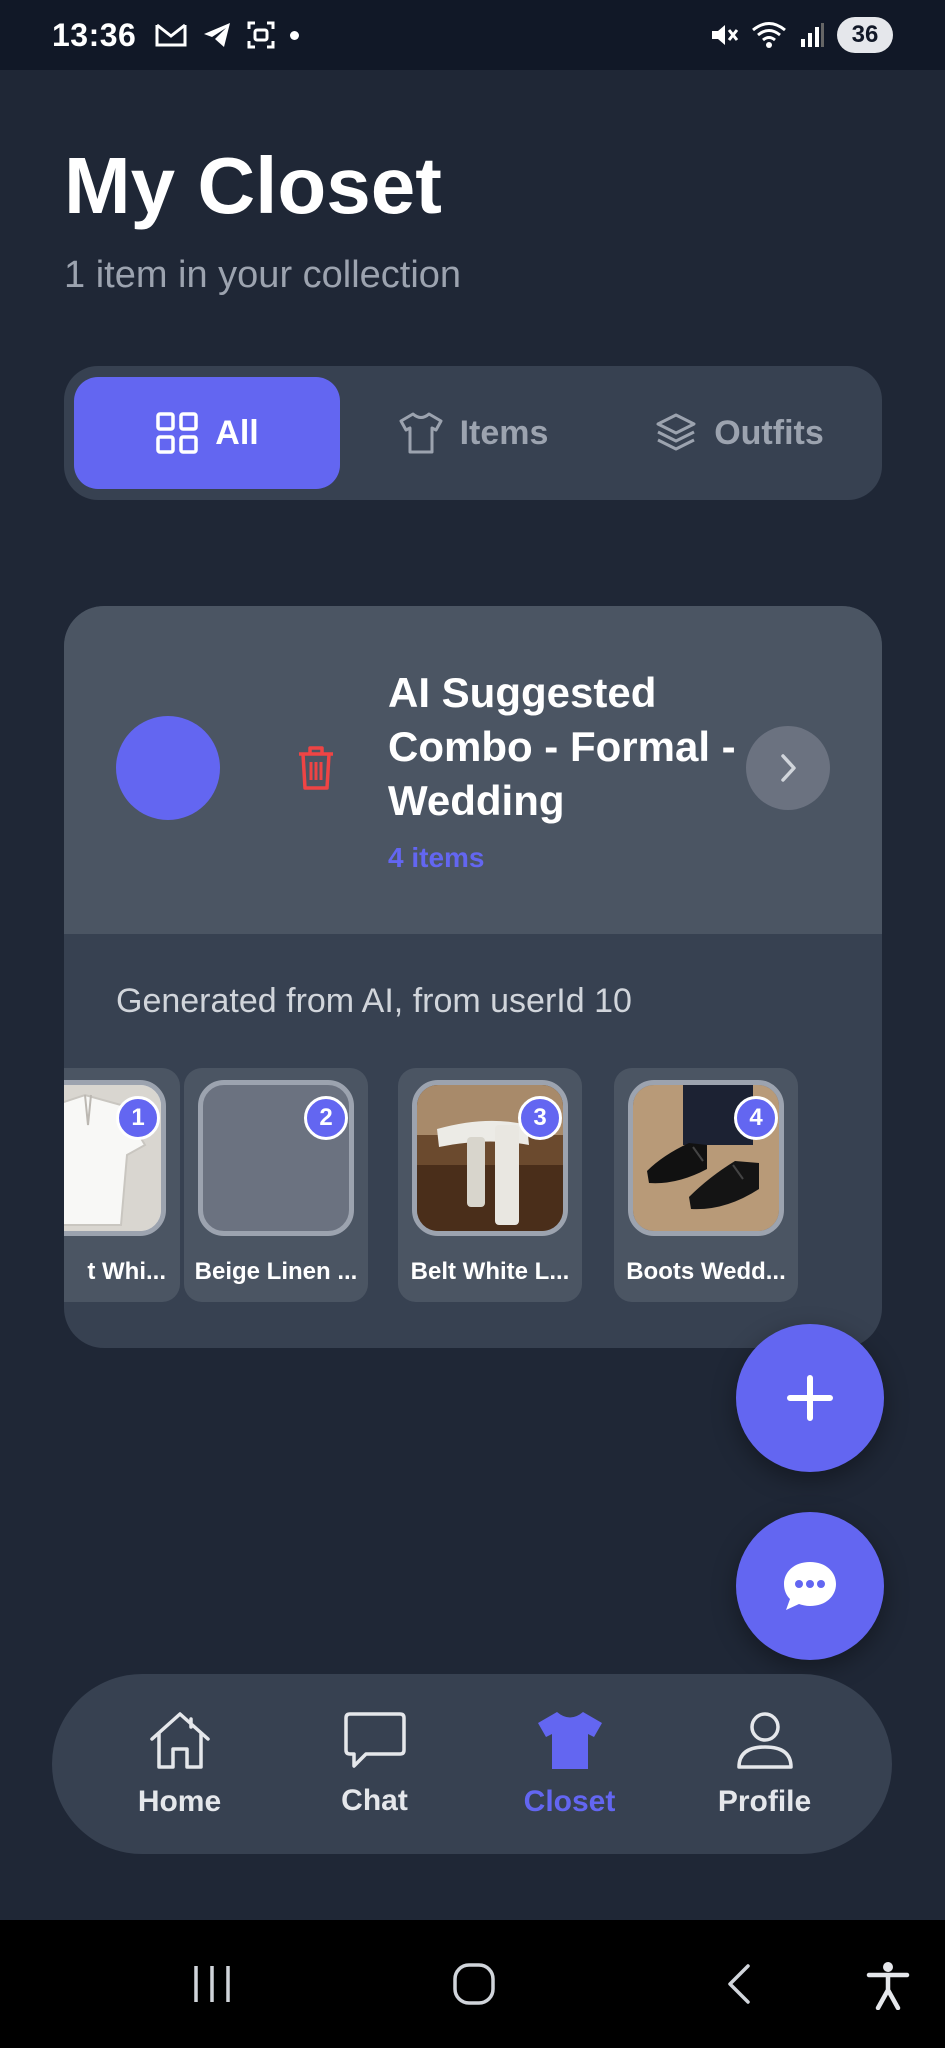 The image size is (945, 2048). Describe the element at coordinates (504, 432) in the screenshot. I see `tab-items-label: Items` at that location.